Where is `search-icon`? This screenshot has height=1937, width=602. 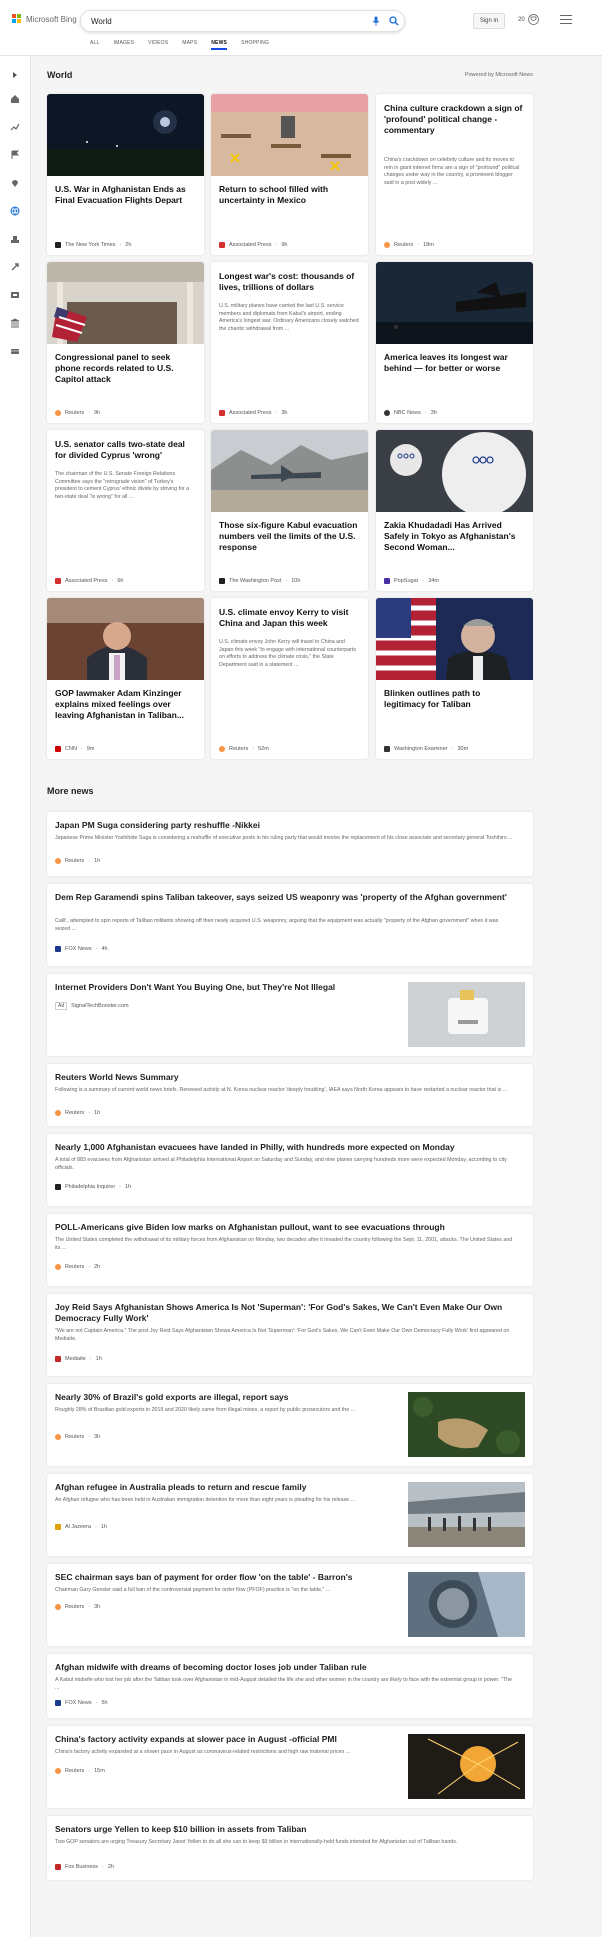 search-icon is located at coordinates (394, 21).